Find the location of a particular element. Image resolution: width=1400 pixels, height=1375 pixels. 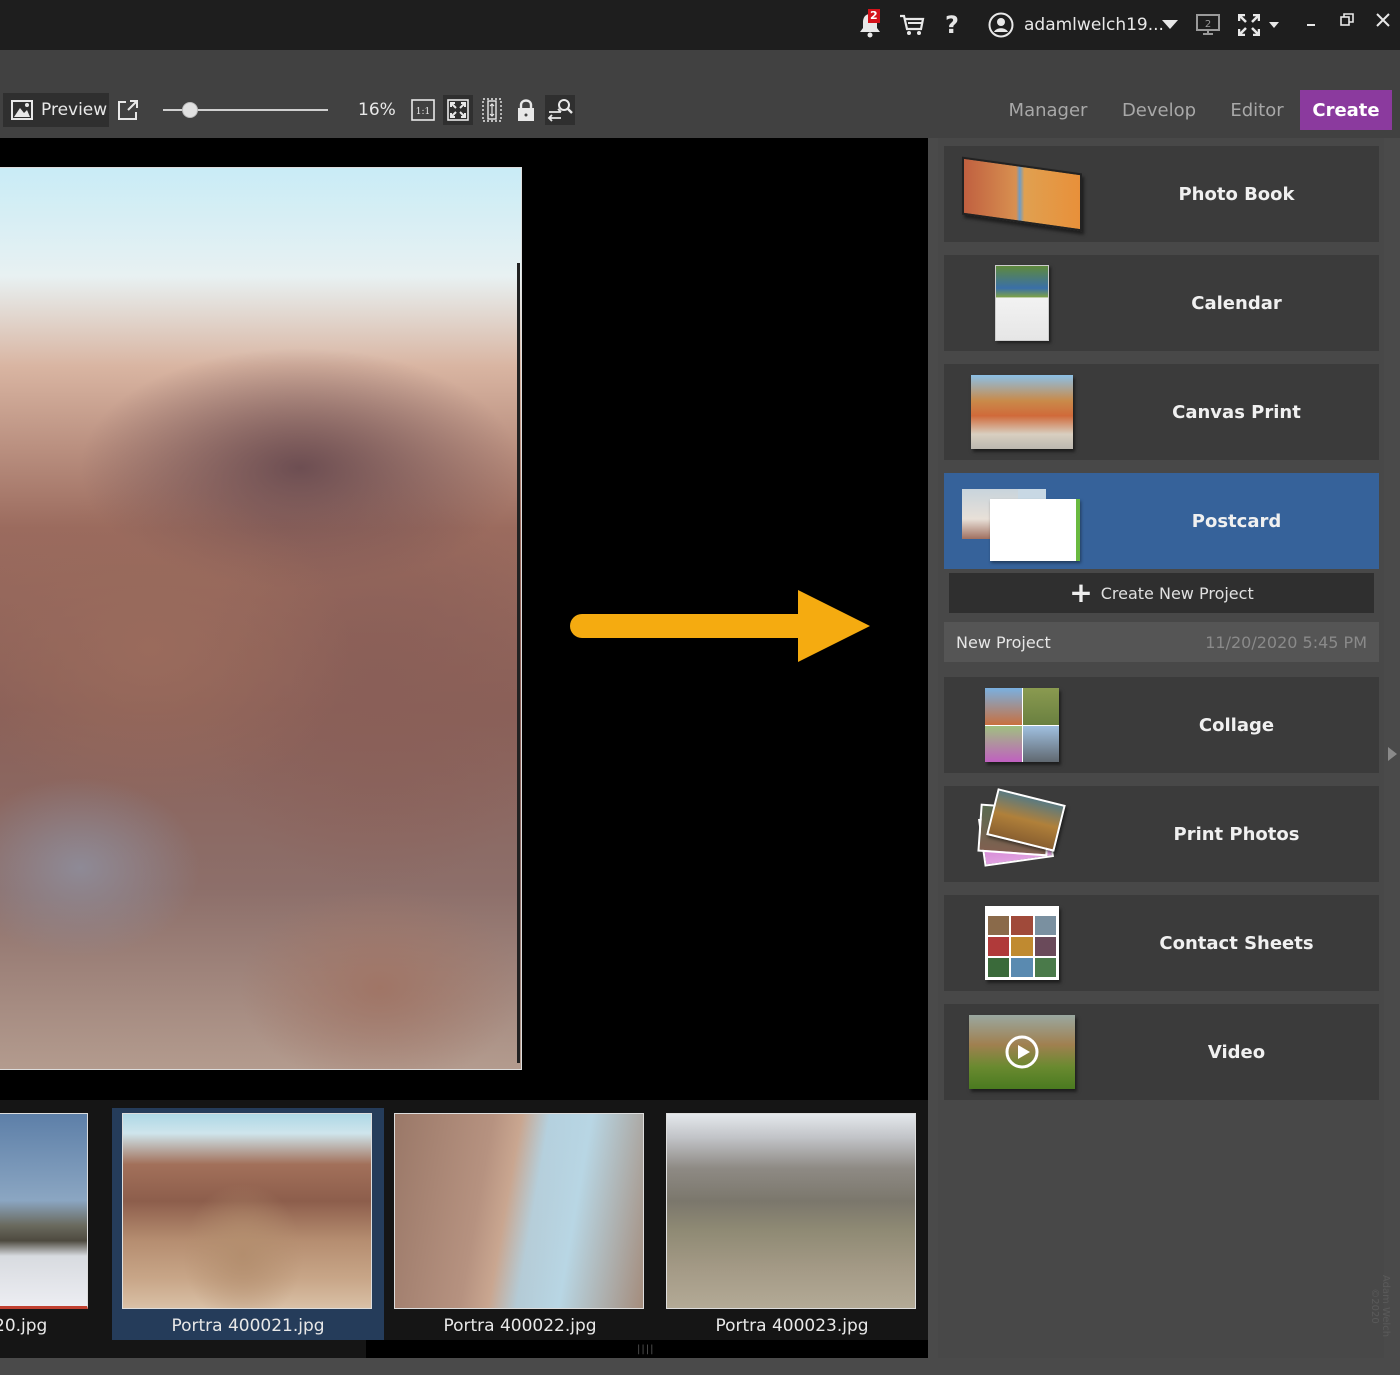

tab-create: Create is located at coordinates (1346, 110).